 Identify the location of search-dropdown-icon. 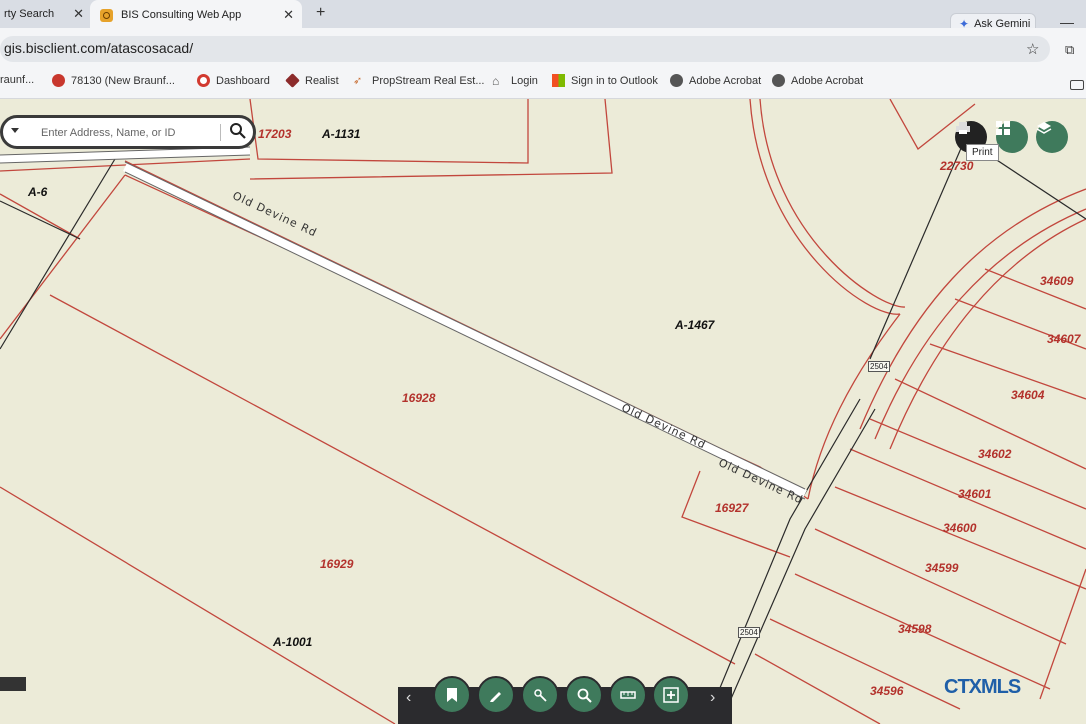
(15, 130).